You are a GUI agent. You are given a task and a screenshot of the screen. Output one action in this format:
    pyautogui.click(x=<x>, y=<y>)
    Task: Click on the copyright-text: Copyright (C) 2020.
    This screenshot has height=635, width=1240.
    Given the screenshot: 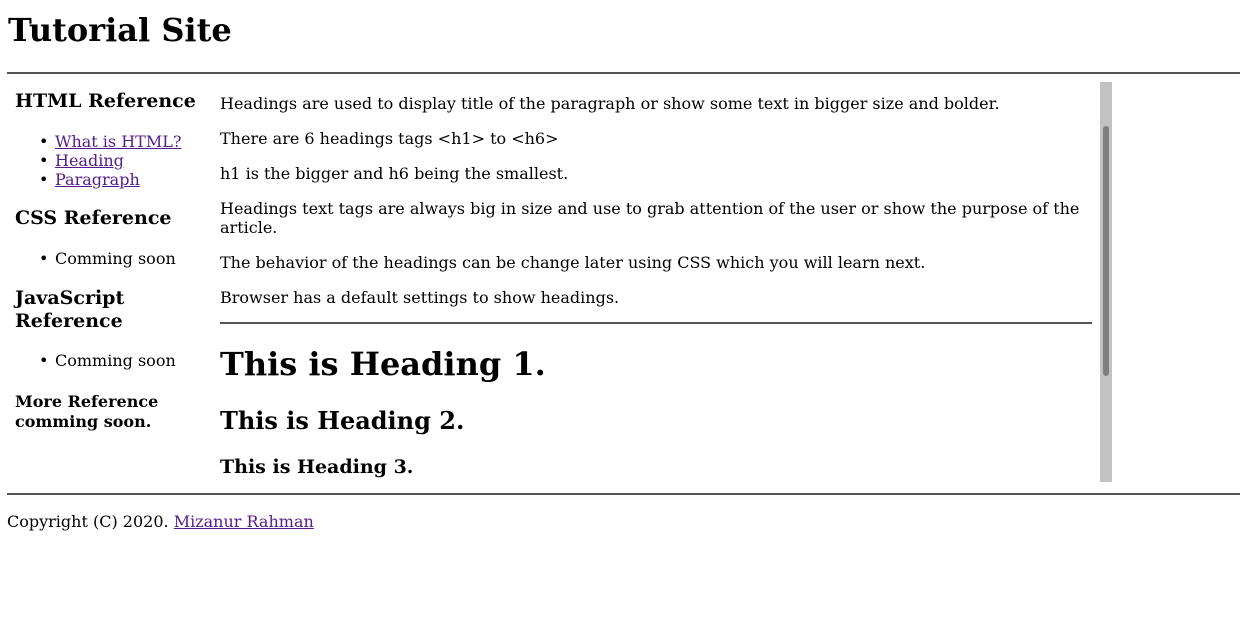 What is the action you would take?
    pyautogui.click(x=88, y=521)
    